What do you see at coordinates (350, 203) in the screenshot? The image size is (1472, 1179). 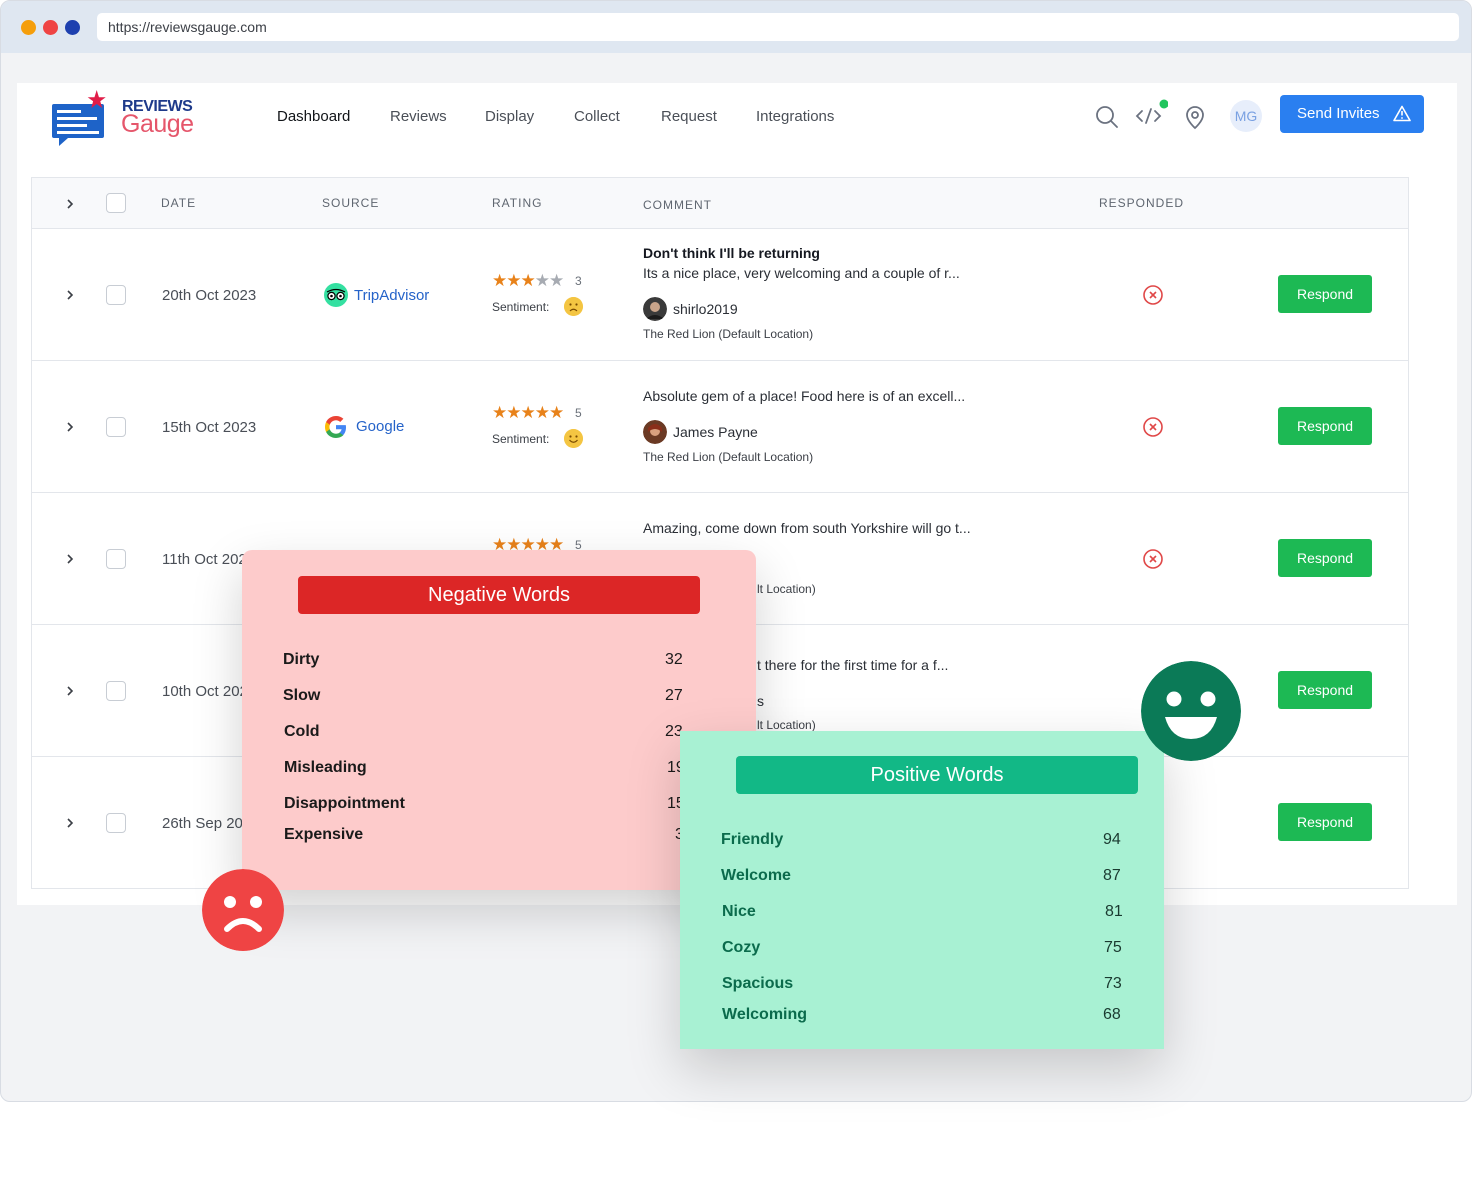 I see `column-source: SOURCE` at bounding box center [350, 203].